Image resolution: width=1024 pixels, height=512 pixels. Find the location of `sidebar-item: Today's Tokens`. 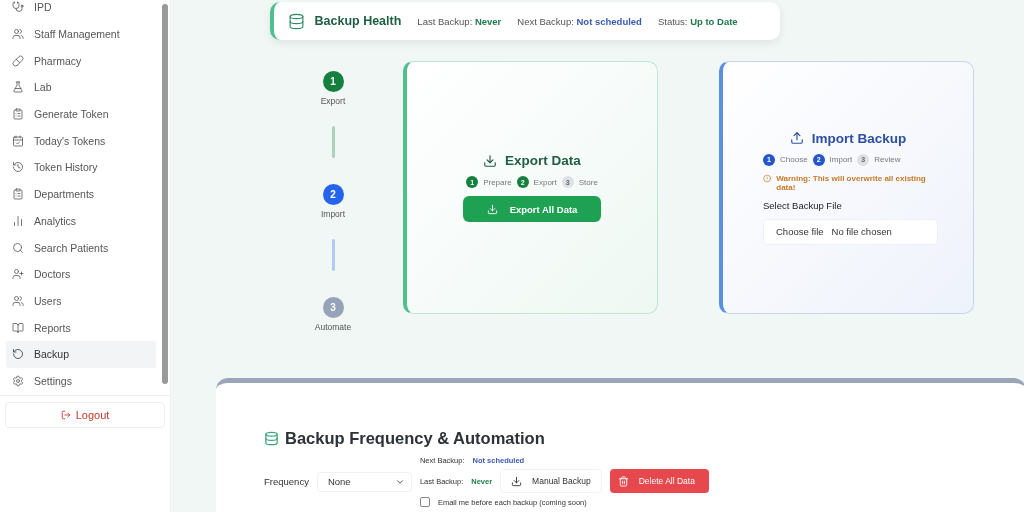

sidebar-item: Today's Tokens is located at coordinates (81, 141).